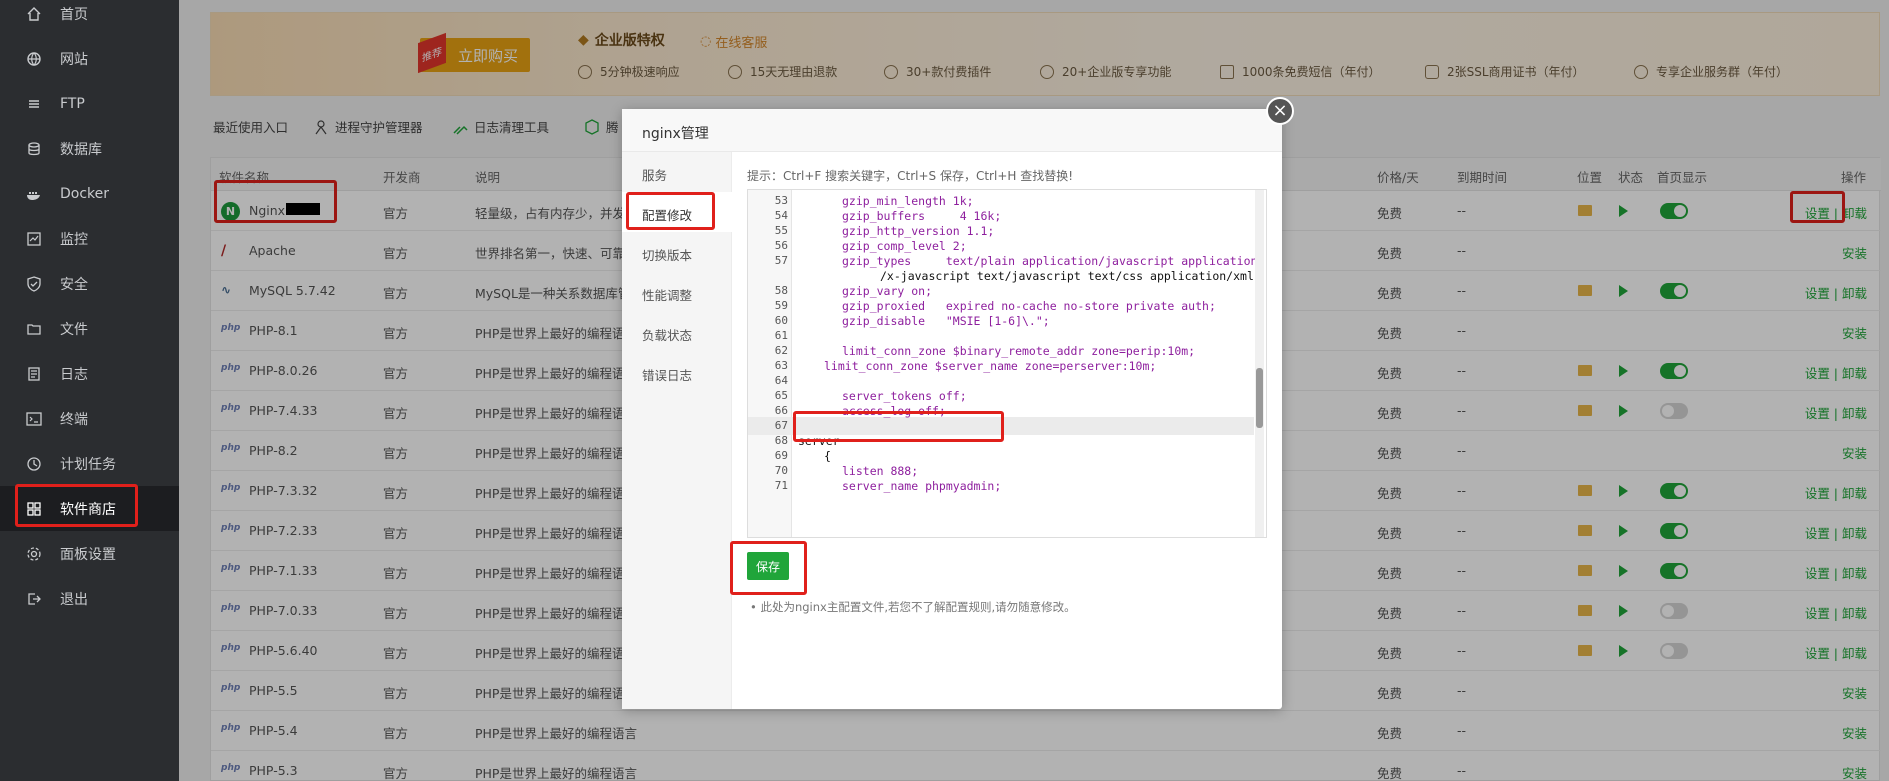  I want to click on line-number: 59, so click(781, 305).